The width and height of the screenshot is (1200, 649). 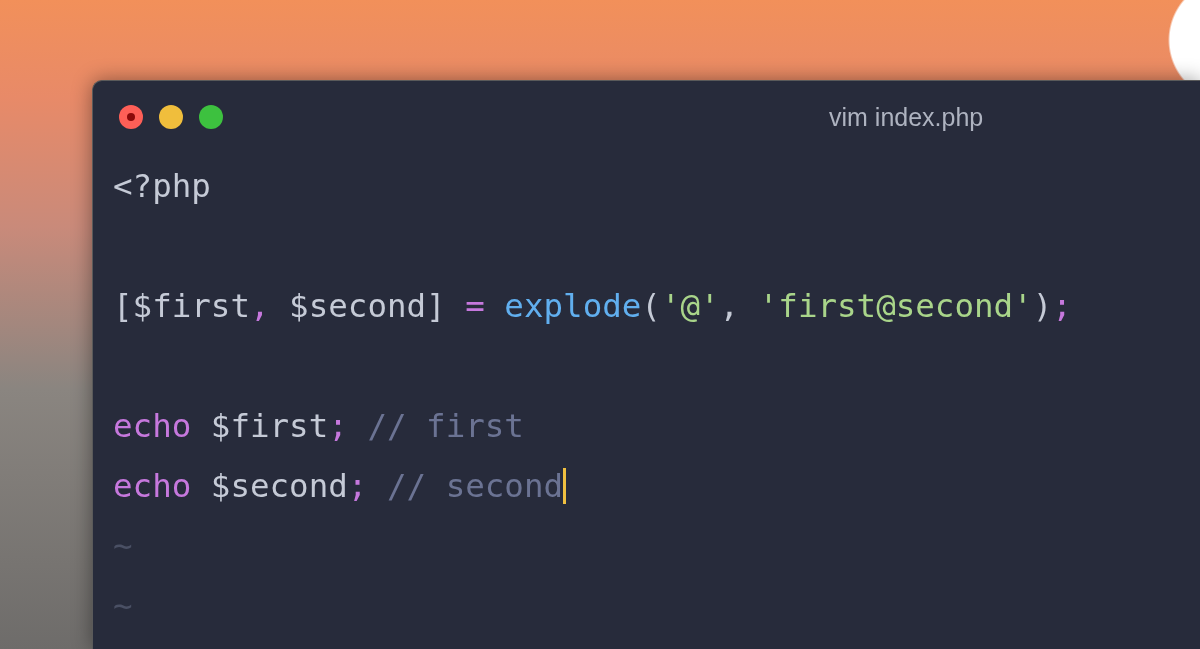 What do you see at coordinates (338, 486) in the screenshot?
I see `code-line: echo $second; // second` at bounding box center [338, 486].